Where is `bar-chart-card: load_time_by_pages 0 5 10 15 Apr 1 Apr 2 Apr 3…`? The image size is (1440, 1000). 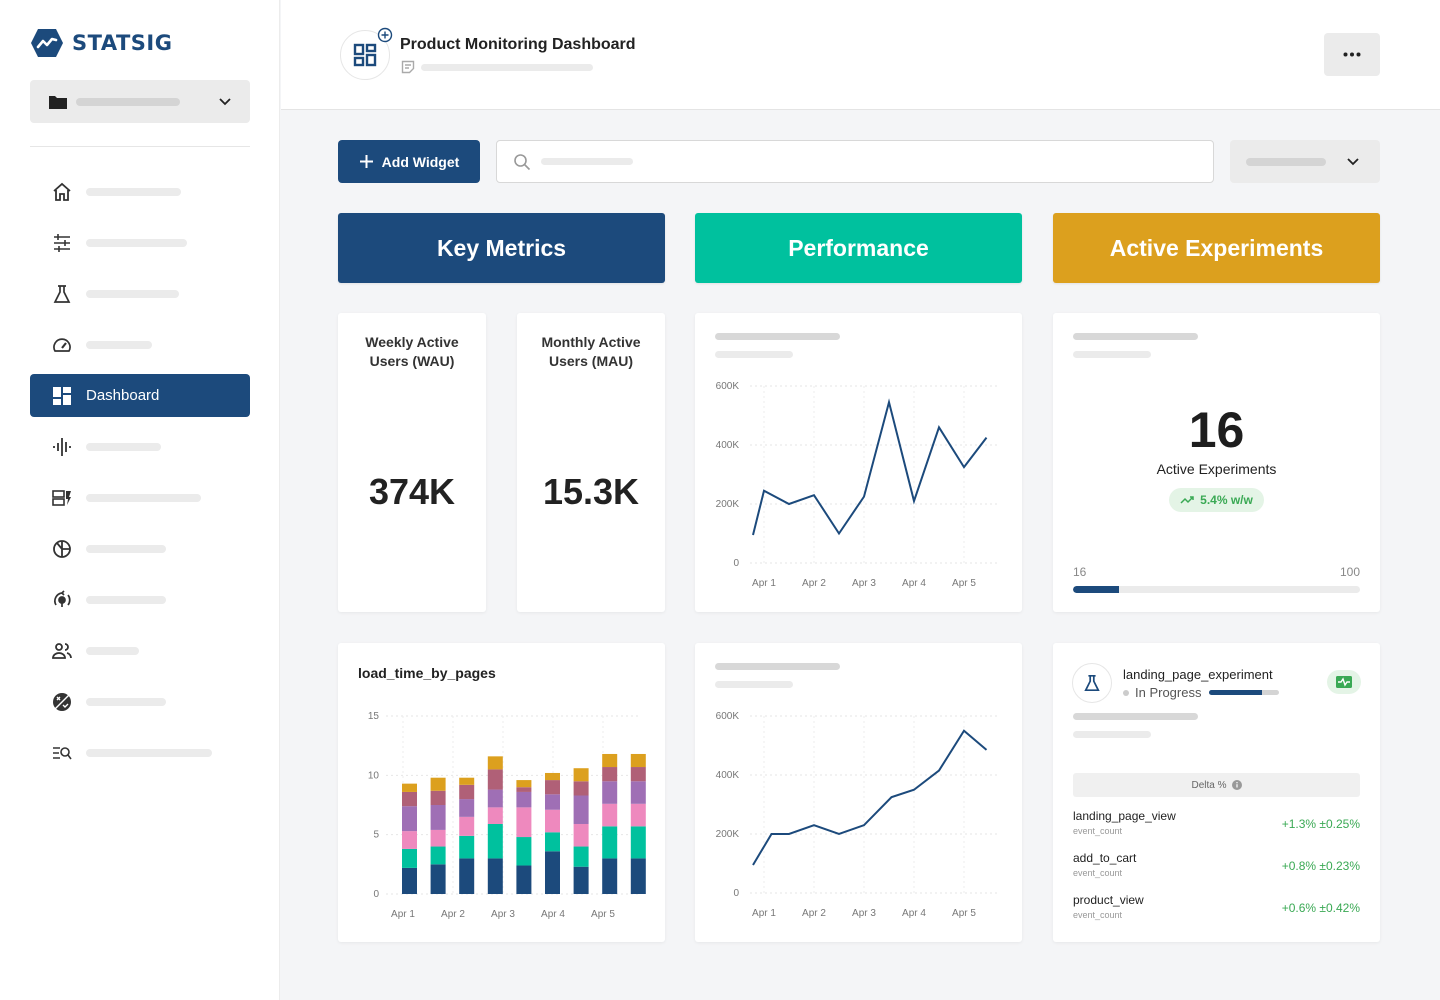 bar-chart-card: load_time_by_pages 0 5 10 15 Apr 1 Apr 2 Apr 3… is located at coordinates (501, 792).